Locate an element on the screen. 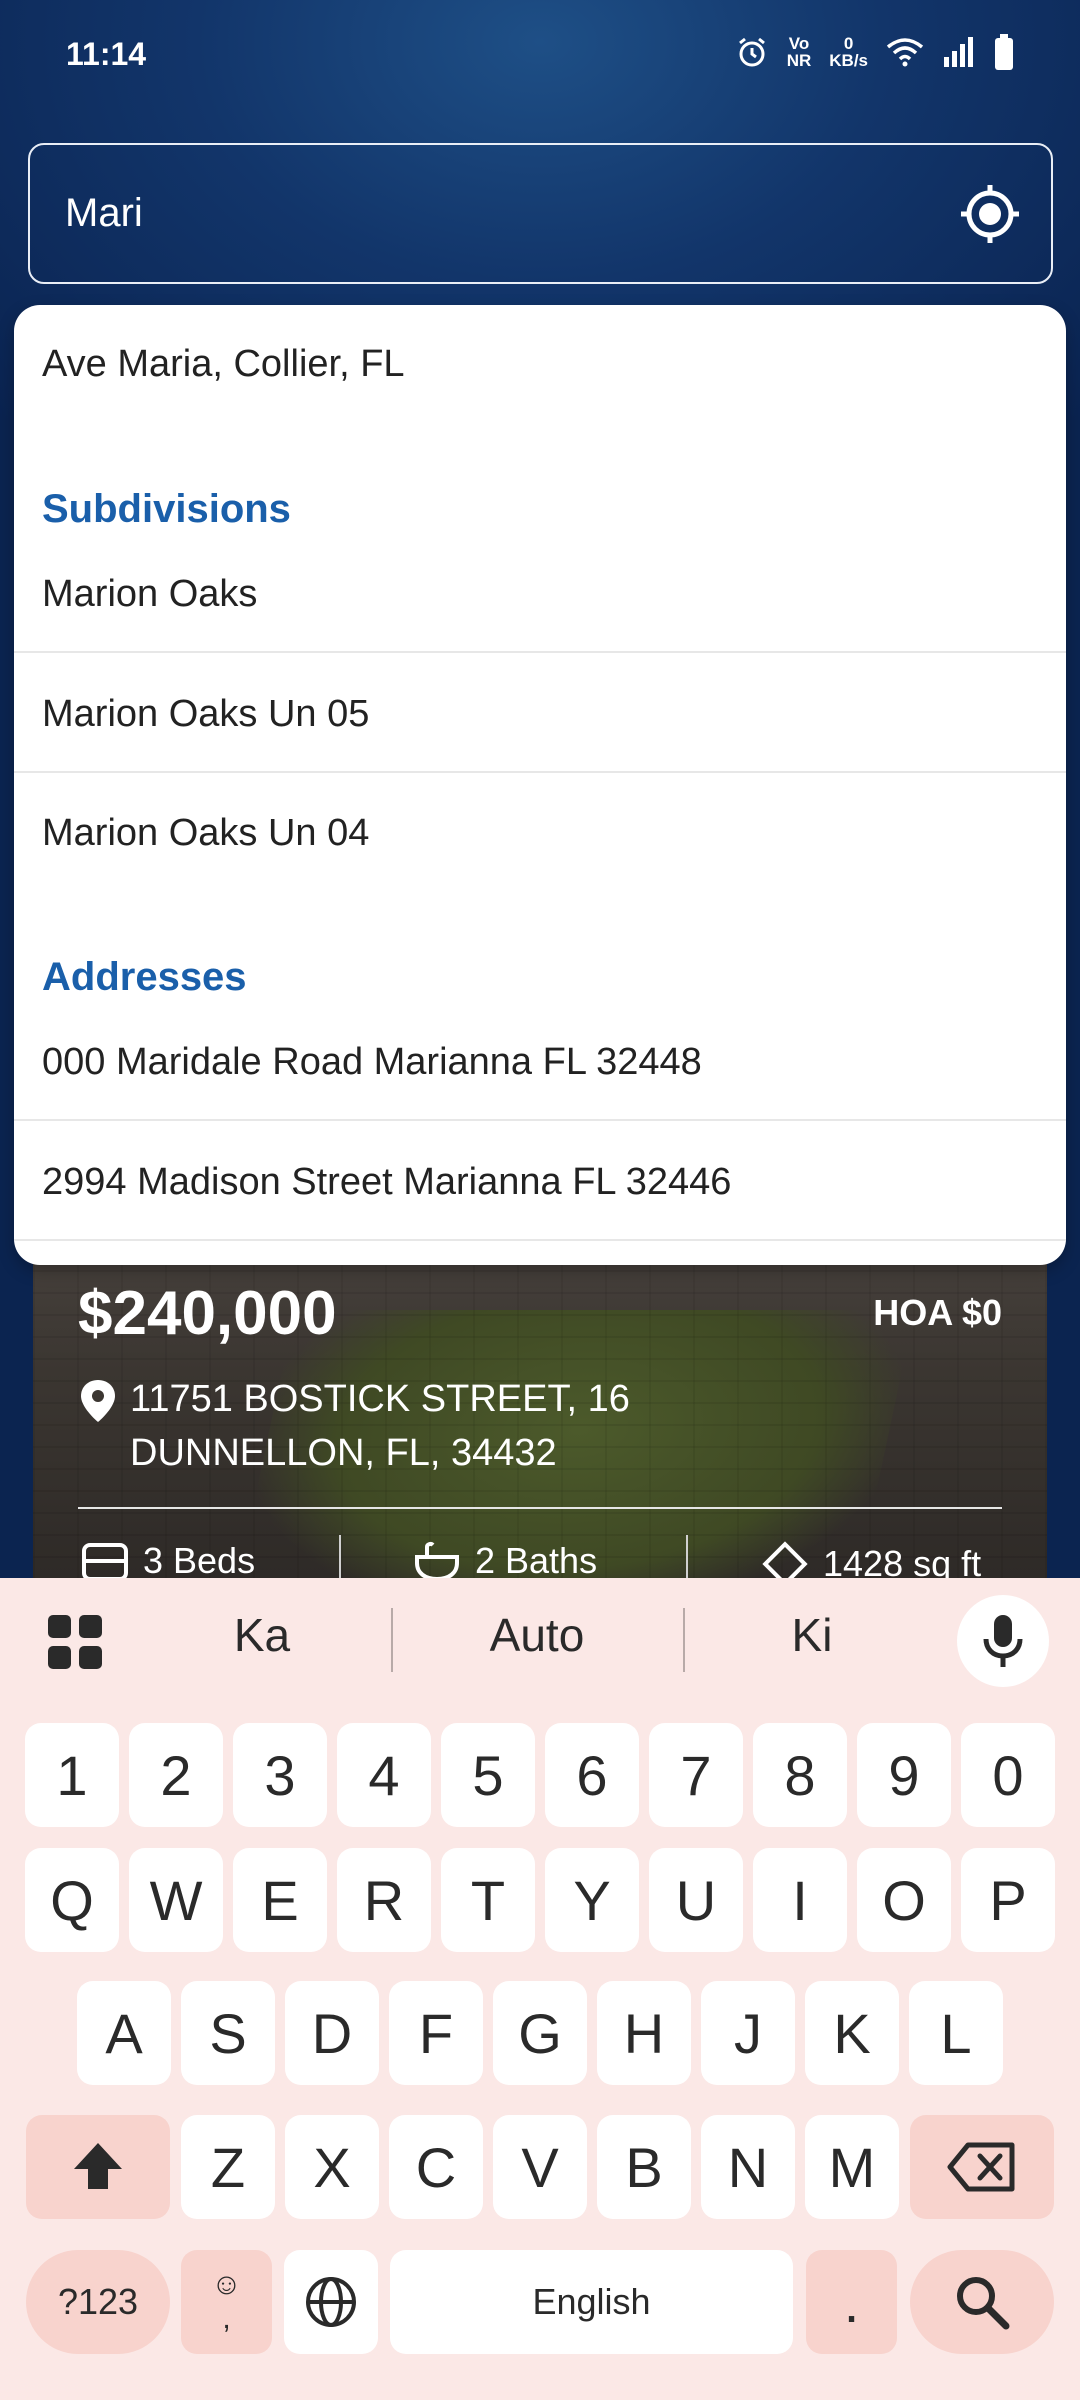  listing-sqft: 1428 sq ft is located at coordinates (871, 1560).